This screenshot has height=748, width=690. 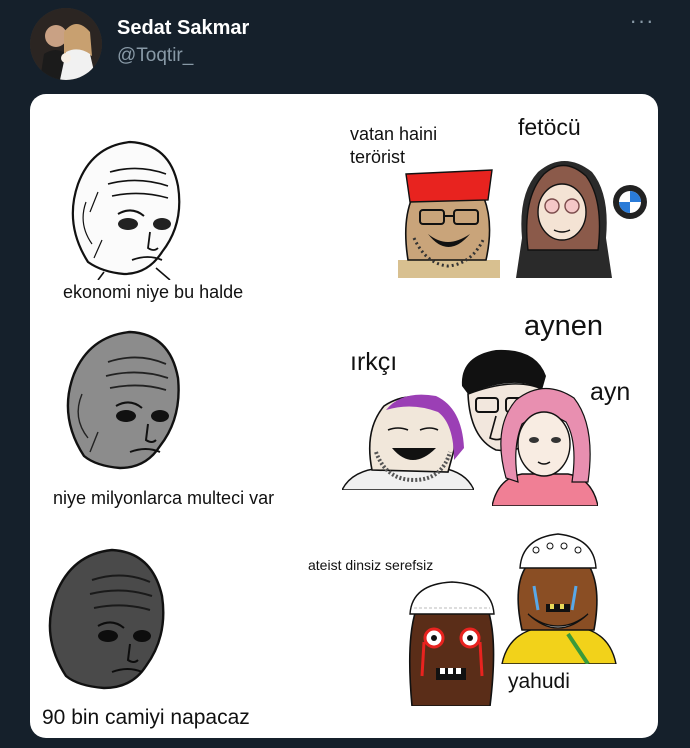 What do you see at coordinates (642, 22) in the screenshot?
I see `more-horizontal-icon: ···` at bounding box center [642, 22].